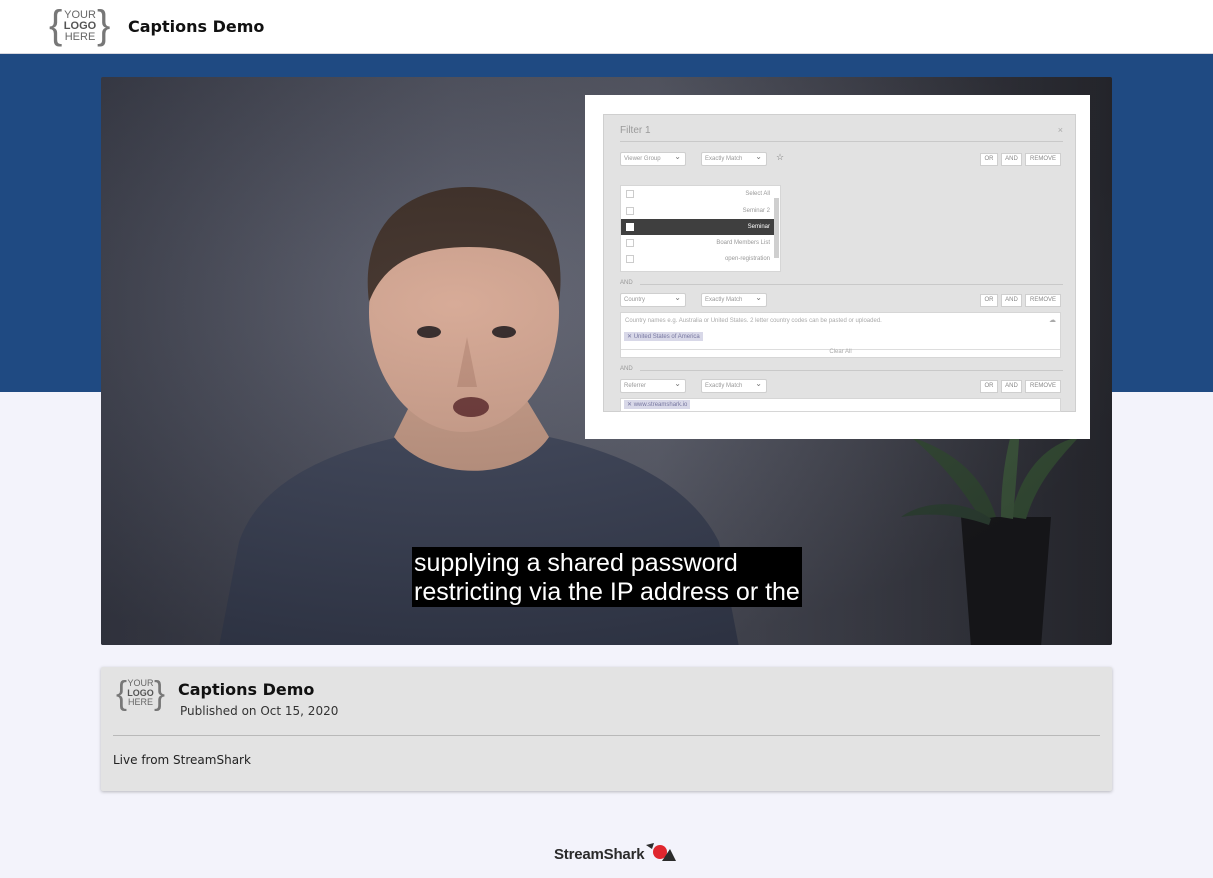 The width and height of the screenshot is (1213, 878). Describe the element at coordinates (653, 385) in the screenshot. I see `referrer-select: Referrer` at that location.